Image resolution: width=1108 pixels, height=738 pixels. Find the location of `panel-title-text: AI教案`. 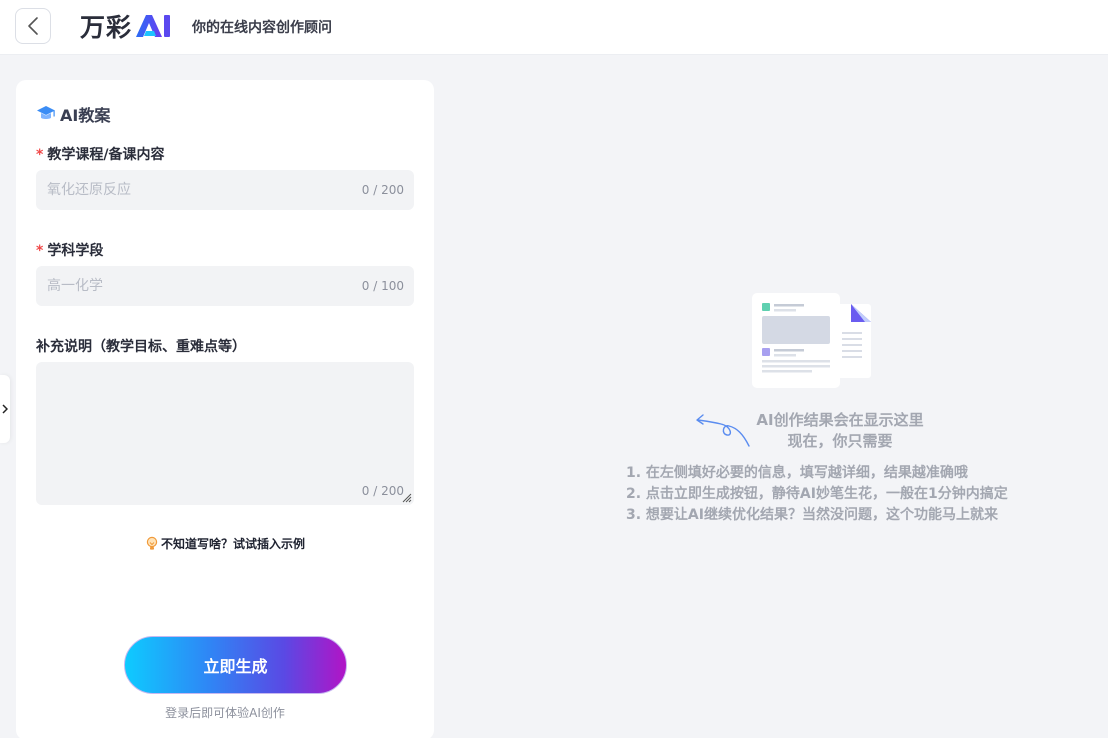

panel-title-text: AI教案 is located at coordinates (85, 115).